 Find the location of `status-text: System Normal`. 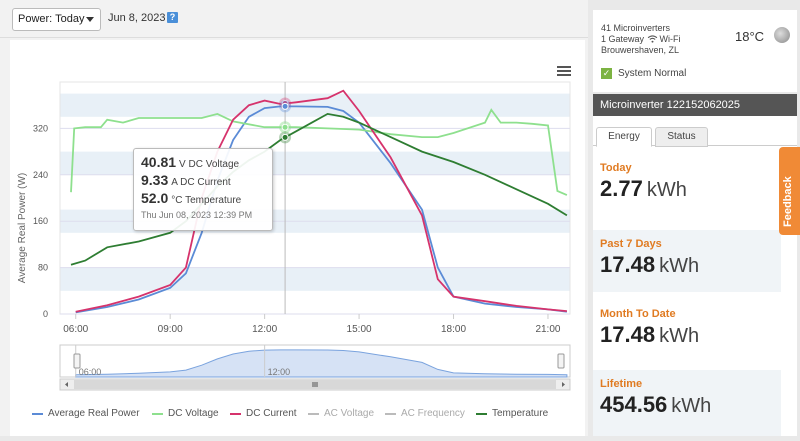

status-text: System Normal is located at coordinates (652, 73).